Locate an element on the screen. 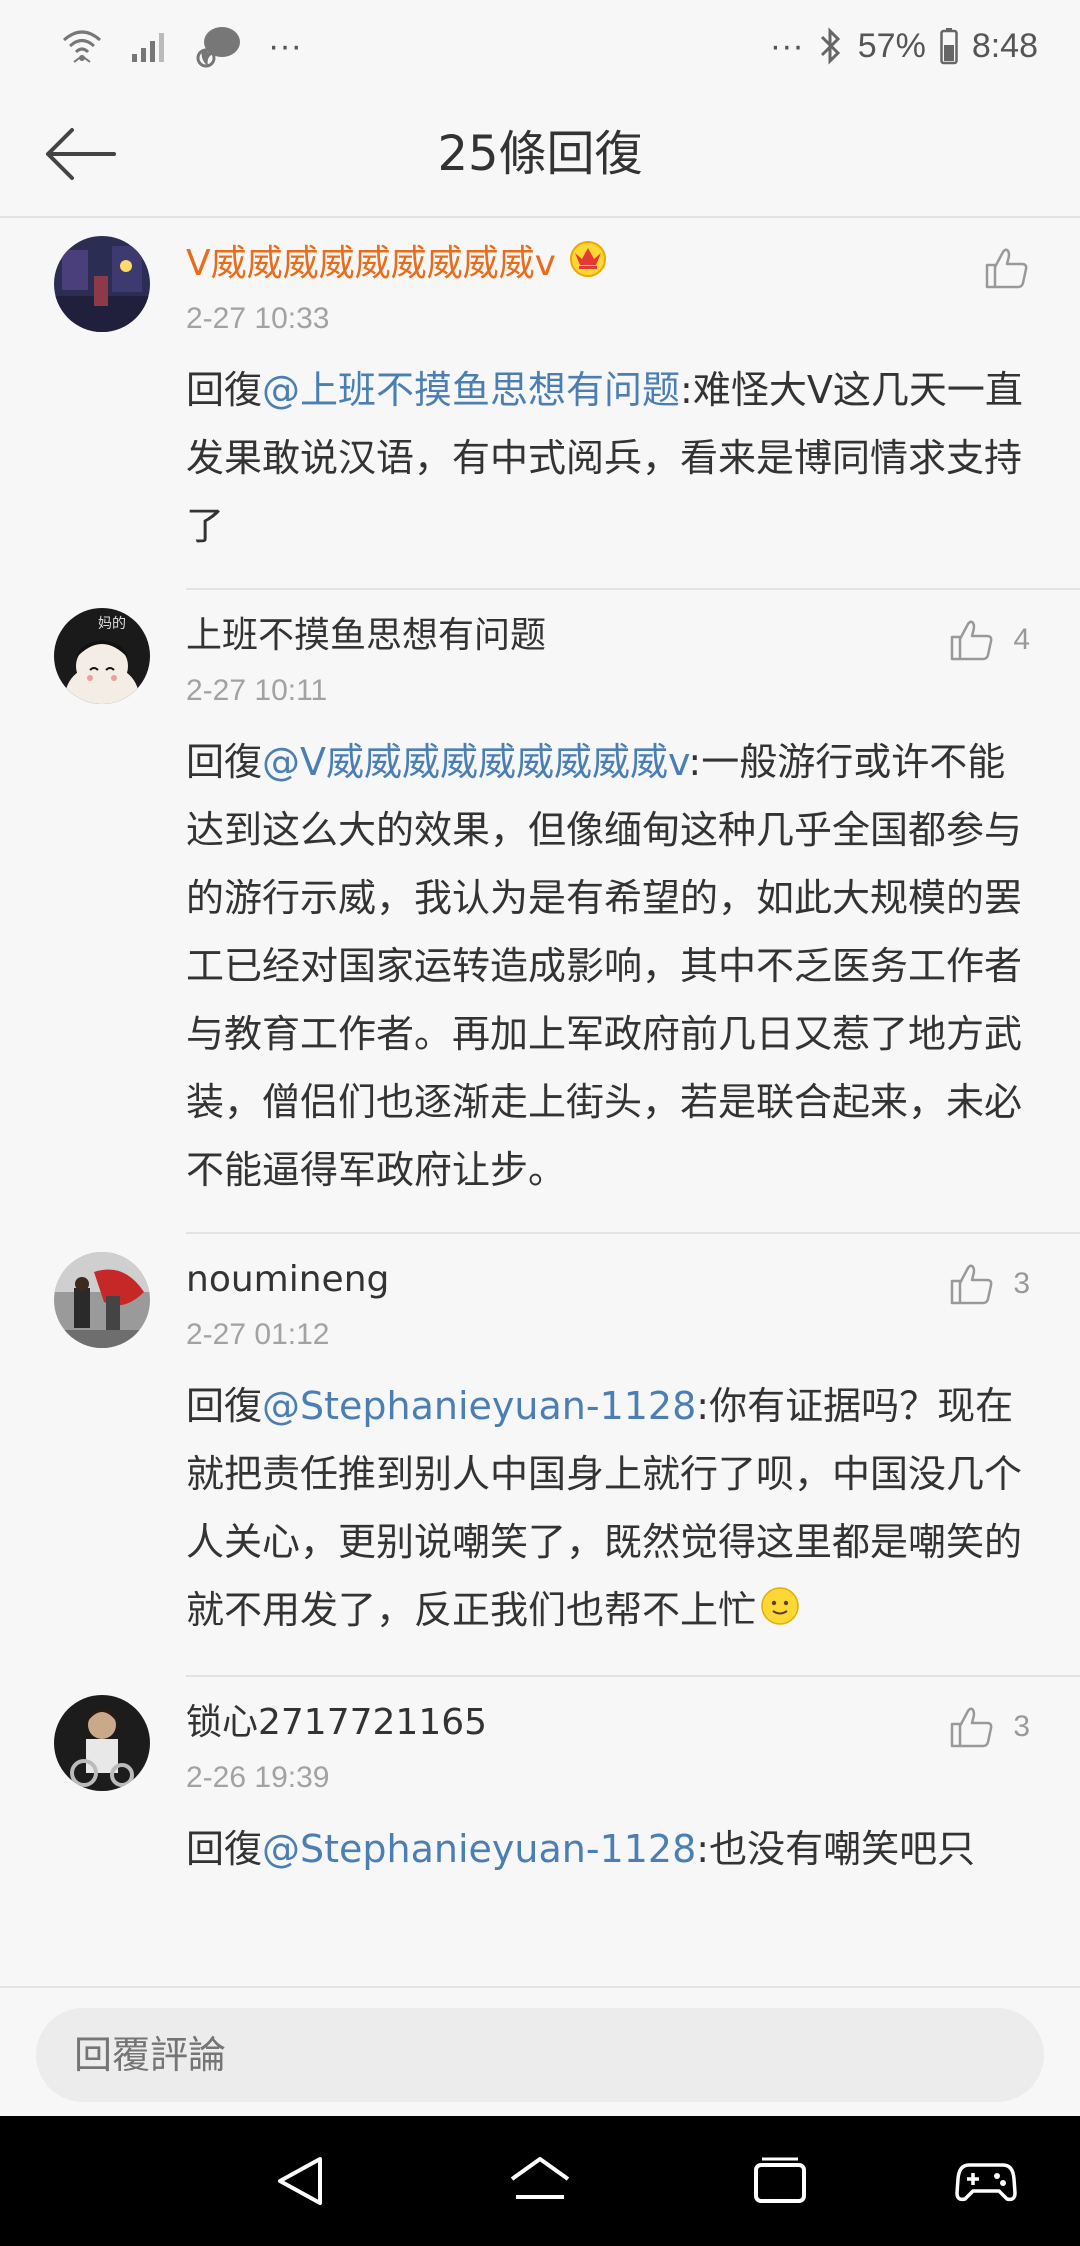  status-bar: ··· ··· 57% 8:48 is located at coordinates (540, 45).